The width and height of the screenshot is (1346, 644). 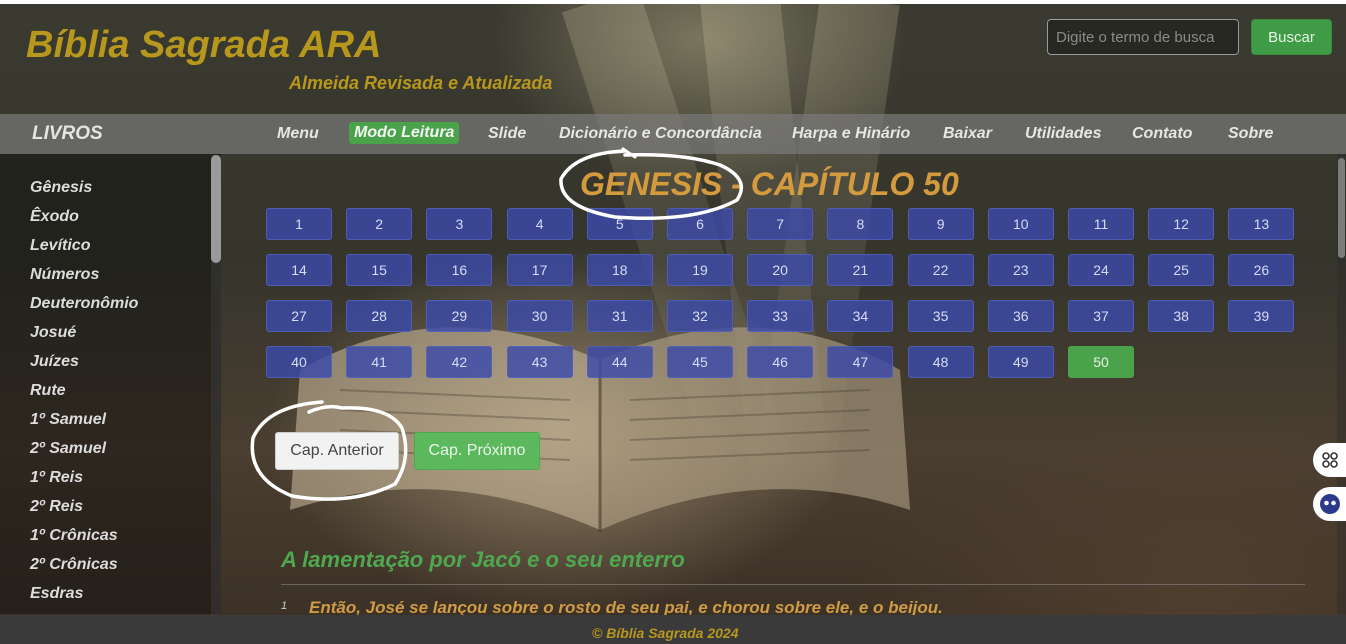 What do you see at coordinates (53, 333) in the screenshot?
I see `book-item: Josué` at bounding box center [53, 333].